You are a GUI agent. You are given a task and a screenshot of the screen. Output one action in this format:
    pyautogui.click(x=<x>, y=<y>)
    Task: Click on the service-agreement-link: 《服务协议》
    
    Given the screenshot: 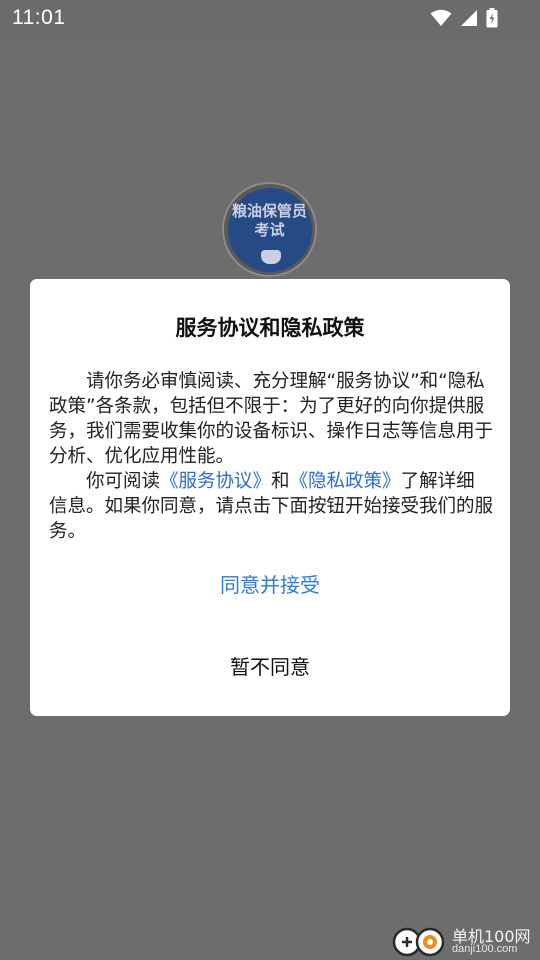 What is the action you would take?
    pyautogui.click(x=215, y=481)
    